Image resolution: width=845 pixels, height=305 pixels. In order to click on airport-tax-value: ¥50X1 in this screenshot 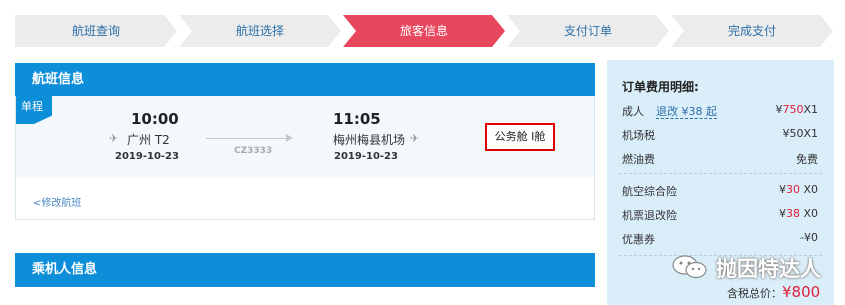, I will do `click(800, 133)`.